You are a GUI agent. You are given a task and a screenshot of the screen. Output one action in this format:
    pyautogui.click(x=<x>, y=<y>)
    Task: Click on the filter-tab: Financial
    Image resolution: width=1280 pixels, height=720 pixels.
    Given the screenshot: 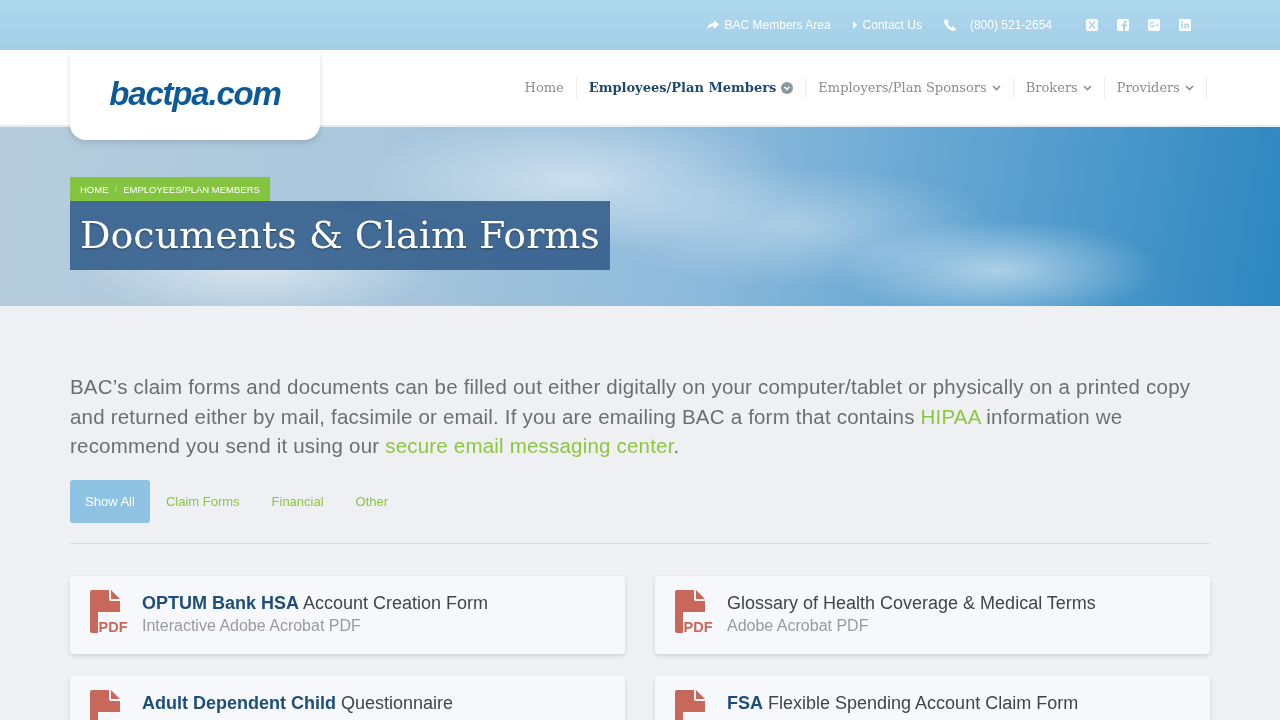 What is the action you would take?
    pyautogui.click(x=297, y=501)
    